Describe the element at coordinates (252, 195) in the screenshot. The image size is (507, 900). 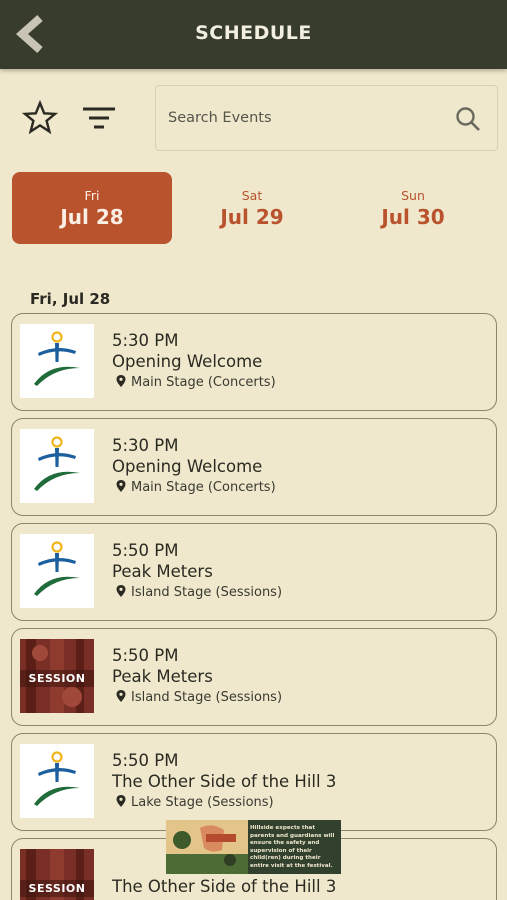
I see `date-tab-dow: Sat` at that location.